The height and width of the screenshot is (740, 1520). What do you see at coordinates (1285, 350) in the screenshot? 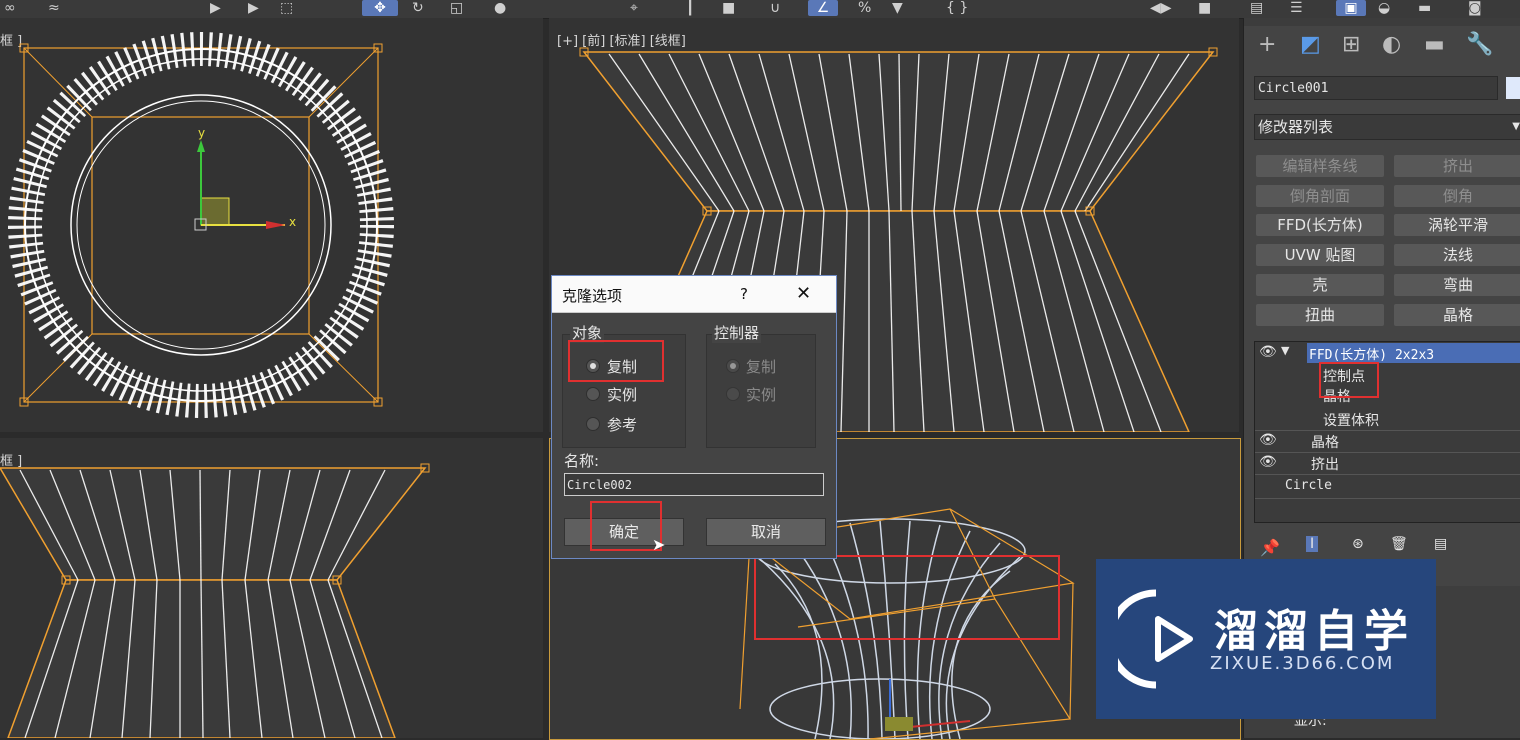
I see `expand-icon: ▼` at bounding box center [1285, 350].